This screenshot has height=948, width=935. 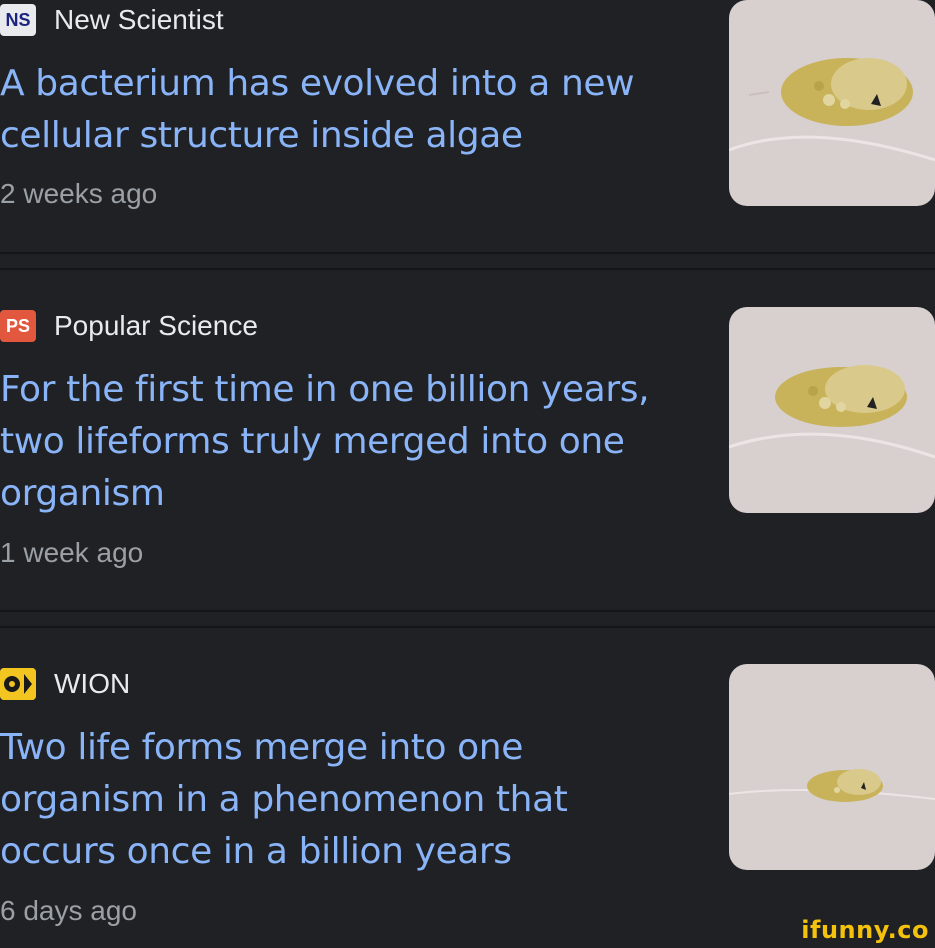 What do you see at coordinates (79, 193) in the screenshot?
I see `timestamp: 2 weeks ago` at bounding box center [79, 193].